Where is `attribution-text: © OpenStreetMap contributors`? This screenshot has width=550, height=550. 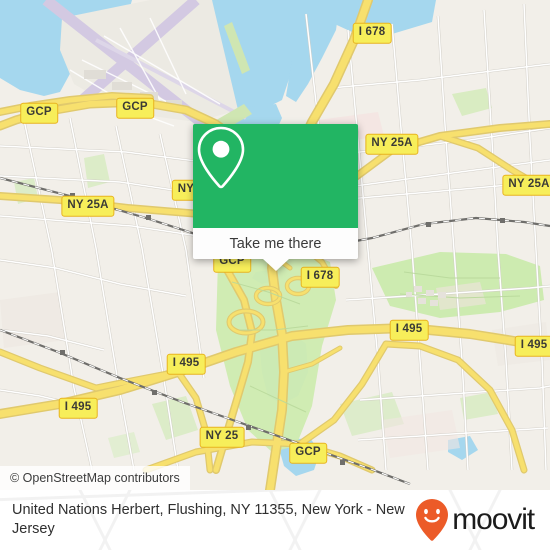 attribution-text: © OpenStreetMap contributors is located at coordinates (95, 478).